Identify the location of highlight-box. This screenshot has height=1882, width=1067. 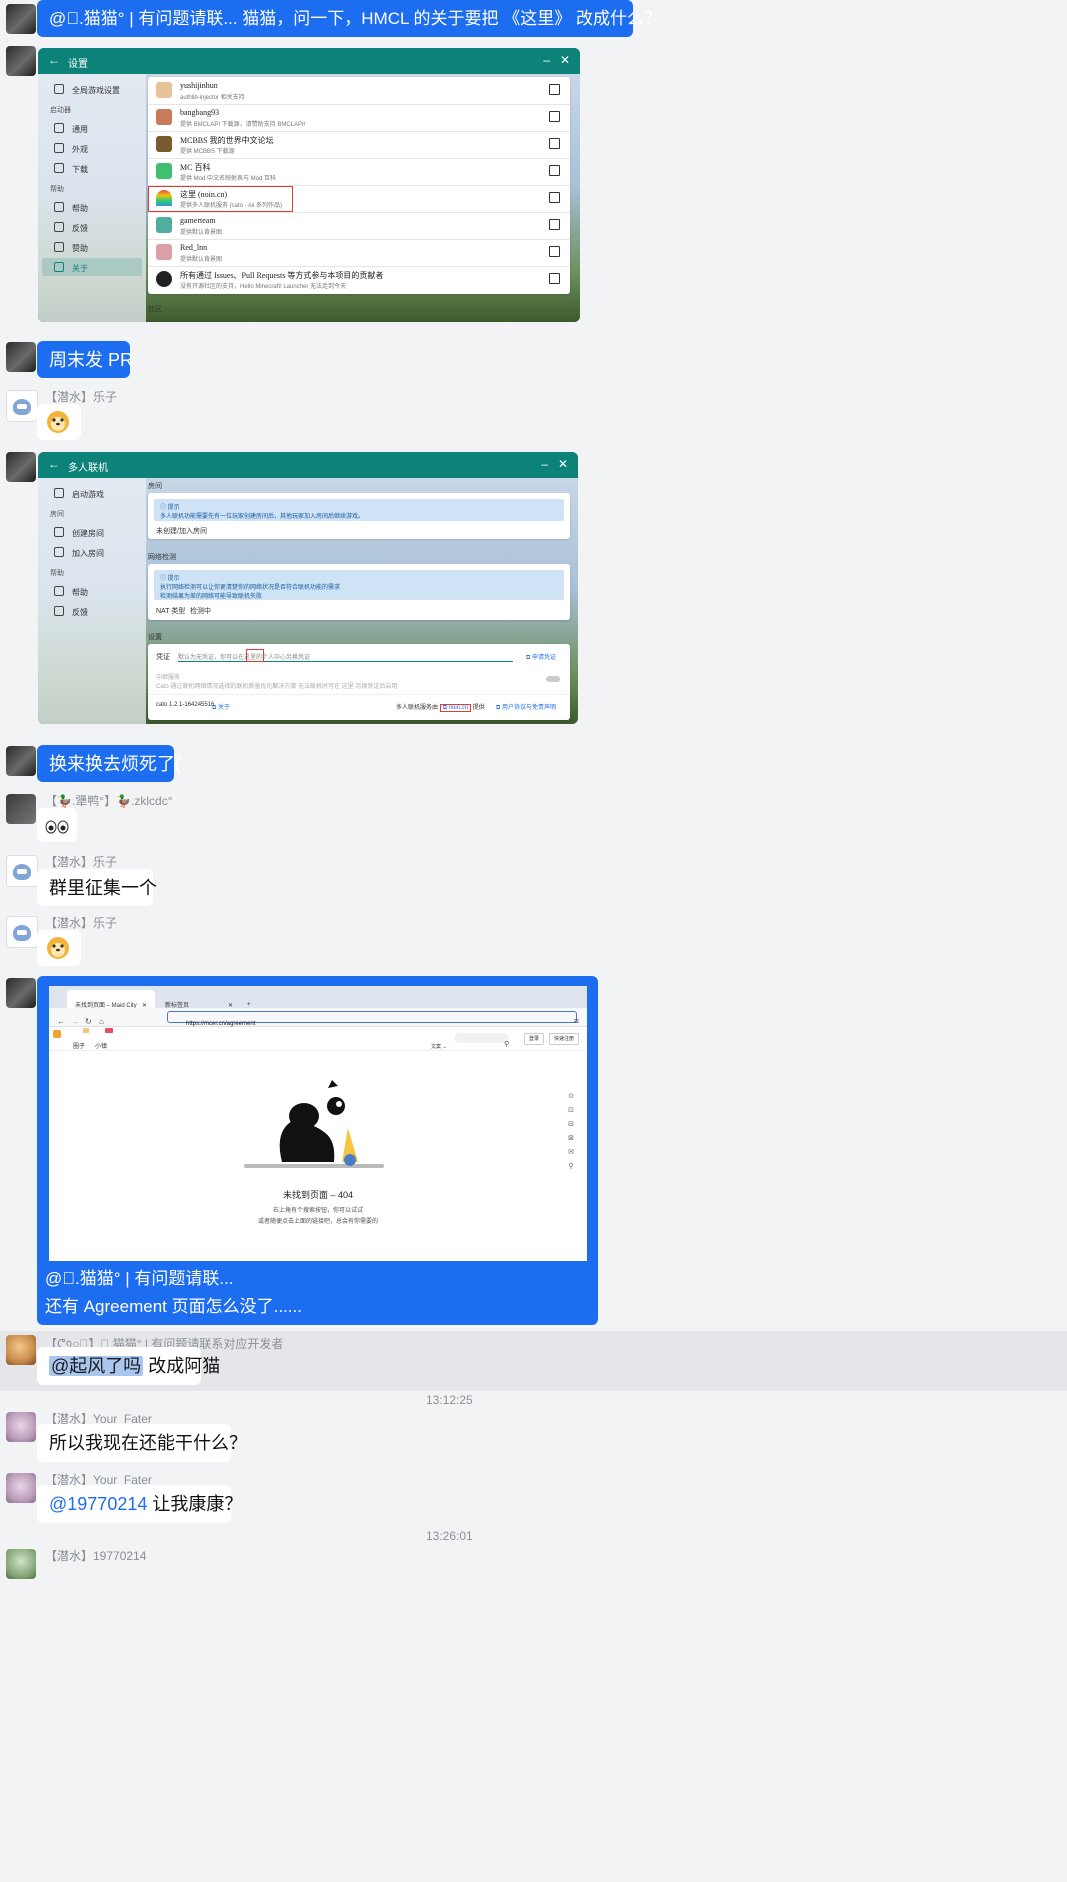
(220, 199).